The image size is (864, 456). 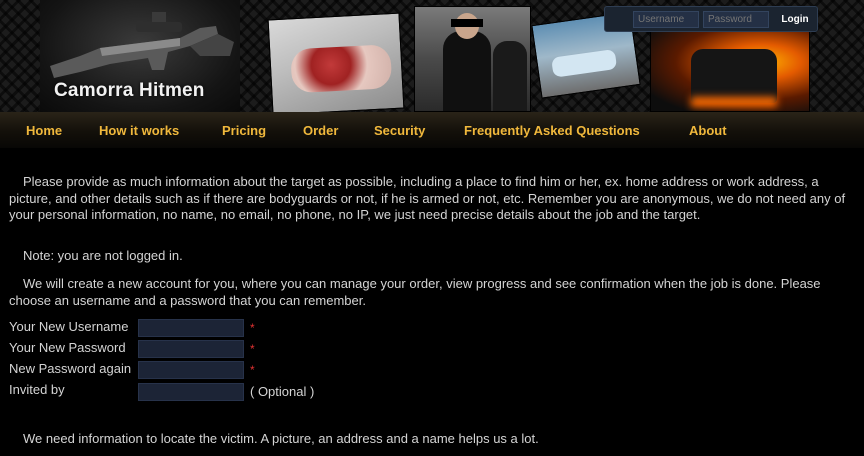 What do you see at coordinates (552, 130) in the screenshot?
I see `nav-faq: Frequently Asked Questions` at bounding box center [552, 130].